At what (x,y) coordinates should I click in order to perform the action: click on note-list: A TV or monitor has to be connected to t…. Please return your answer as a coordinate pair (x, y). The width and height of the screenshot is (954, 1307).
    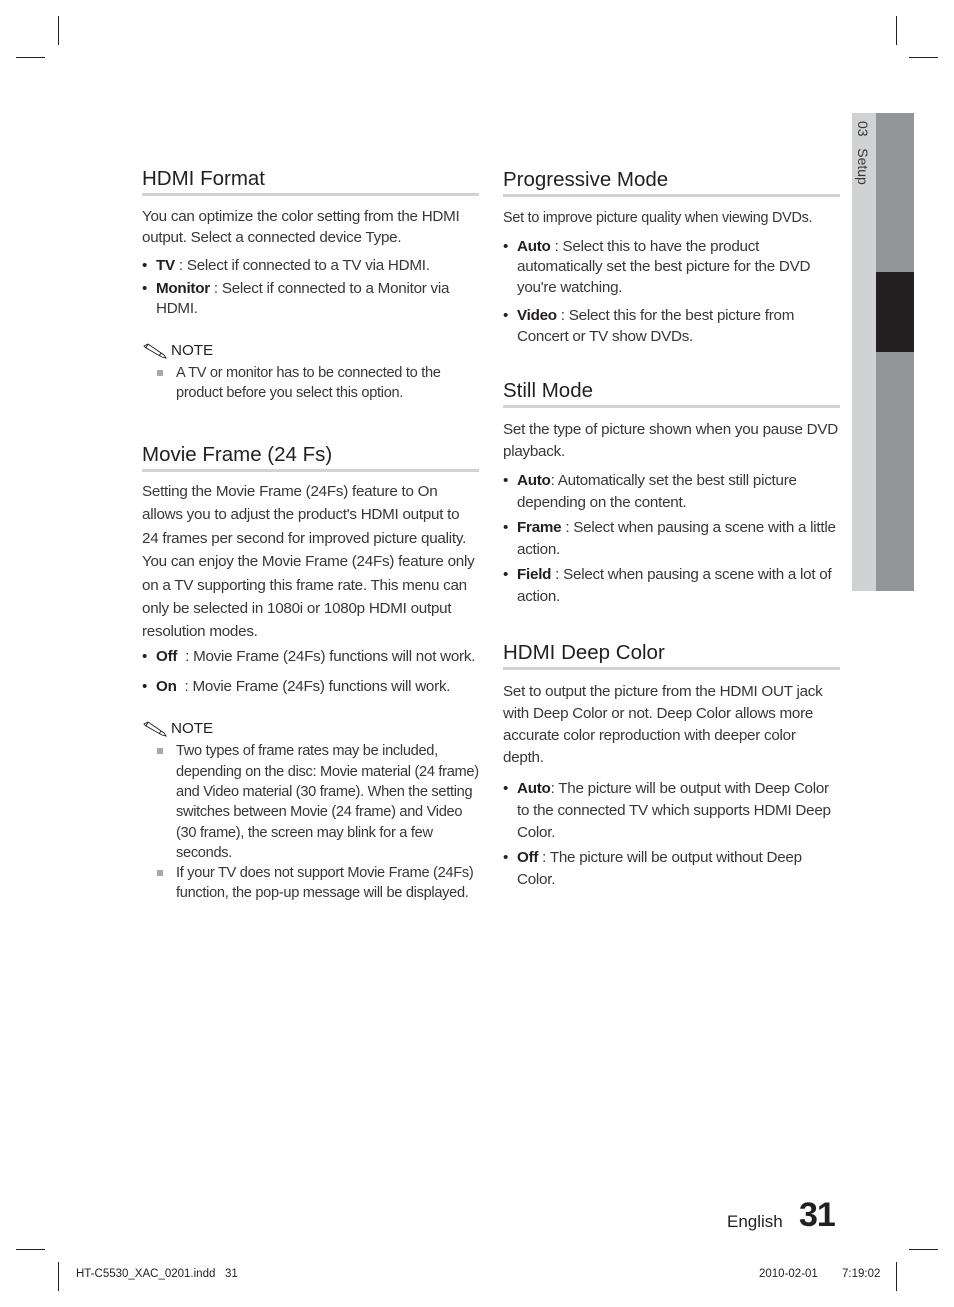
    Looking at the image, I should click on (310, 383).